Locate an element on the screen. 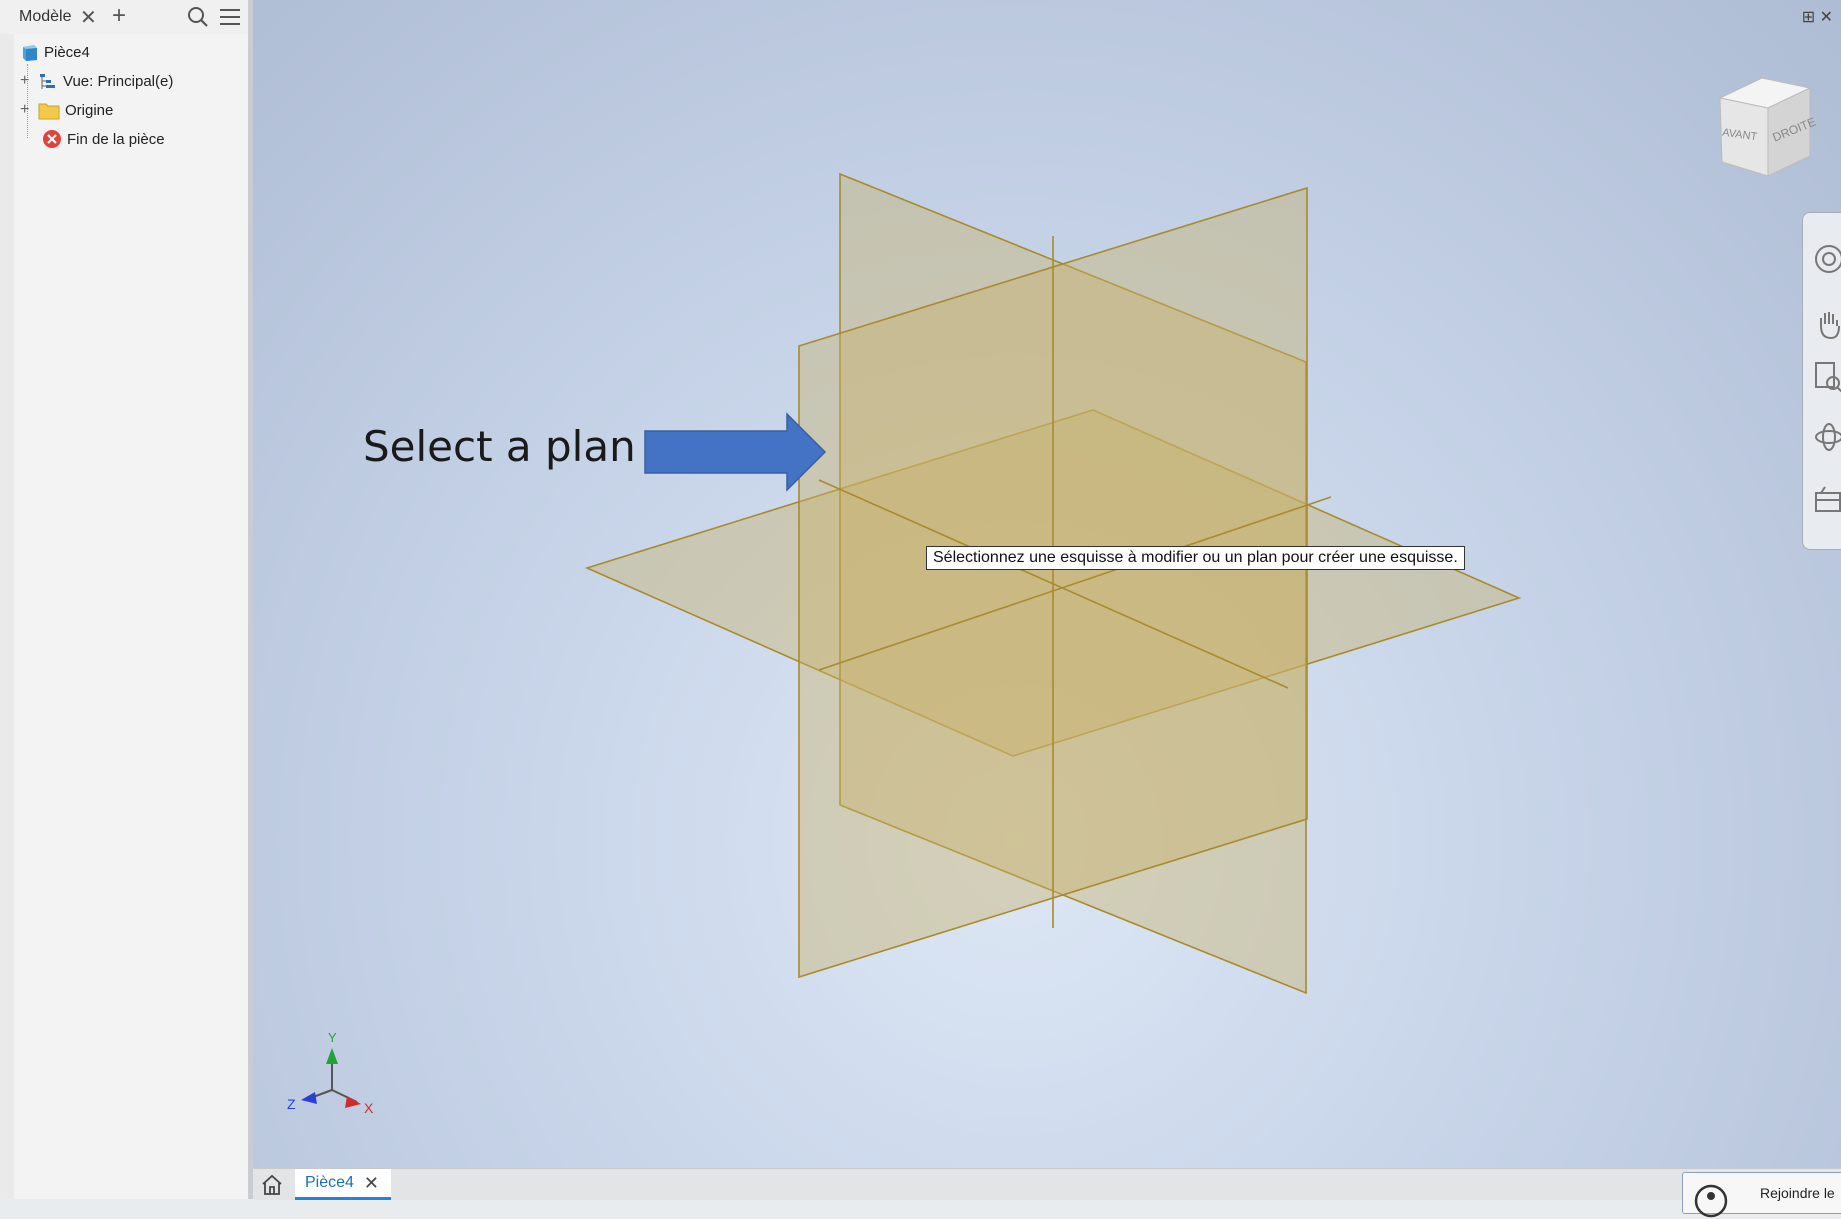  join-icon is located at coordinates (1711, 1201).